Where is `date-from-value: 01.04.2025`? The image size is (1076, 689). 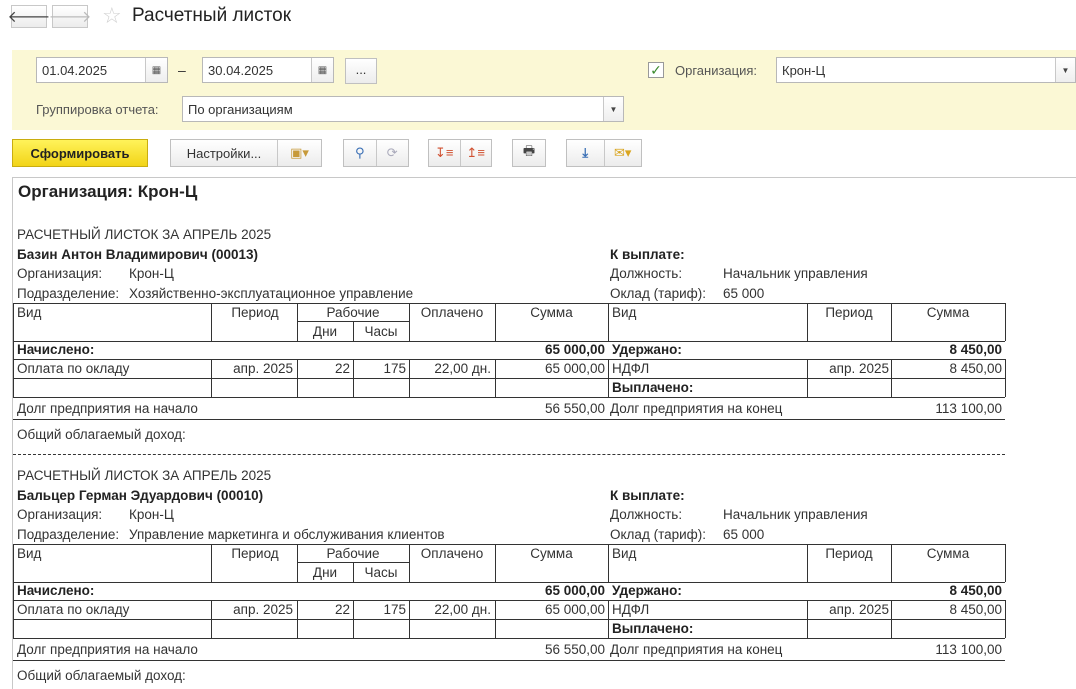
date-from-value: 01.04.2025 is located at coordinates (75, 70).